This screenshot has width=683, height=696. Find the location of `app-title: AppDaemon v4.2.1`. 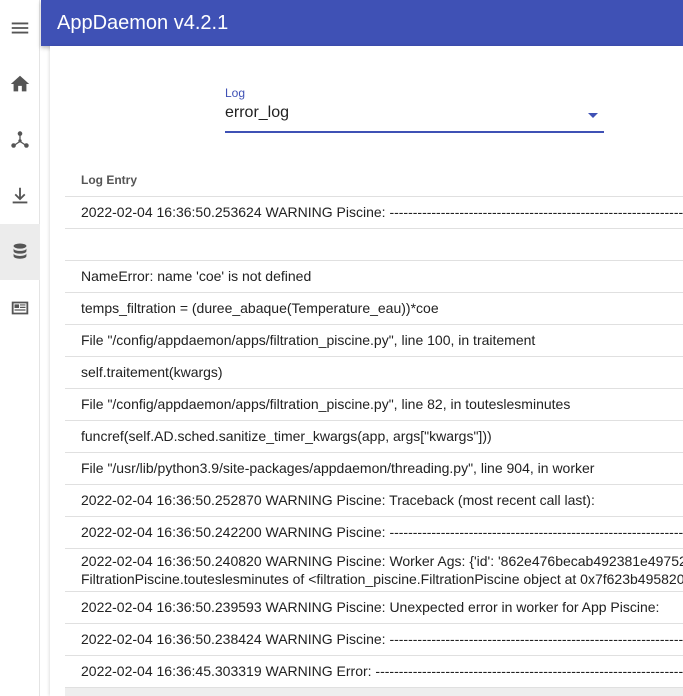

app-title: AppDaemon v4.2.1 is located at coordinates (143, 22).